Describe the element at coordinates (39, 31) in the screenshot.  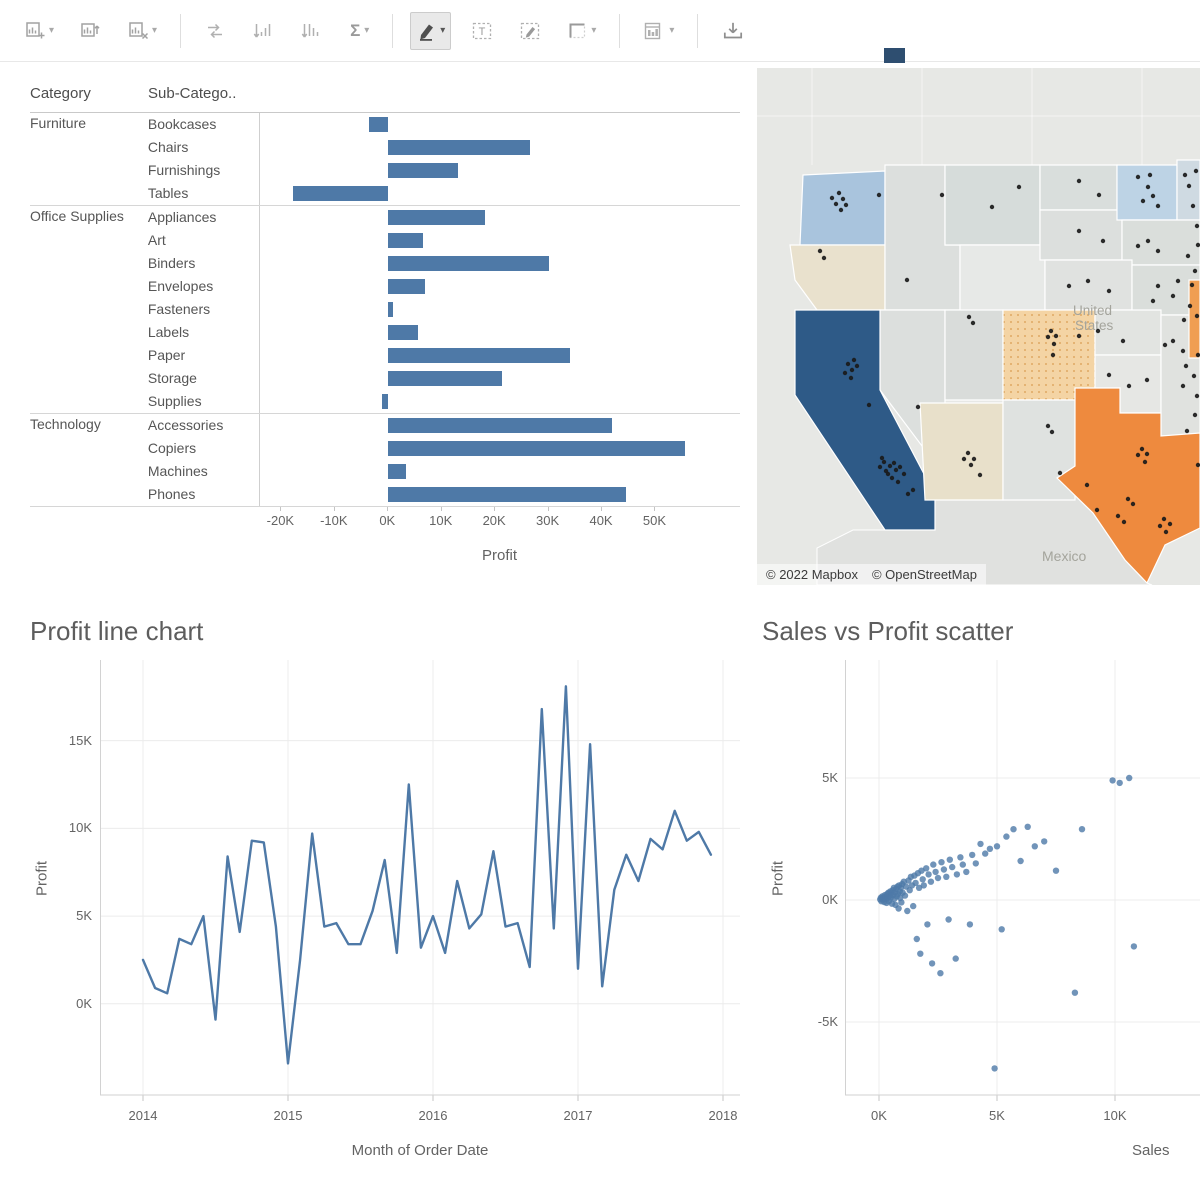
I see `add-worksheet-button: ▾` at that location.